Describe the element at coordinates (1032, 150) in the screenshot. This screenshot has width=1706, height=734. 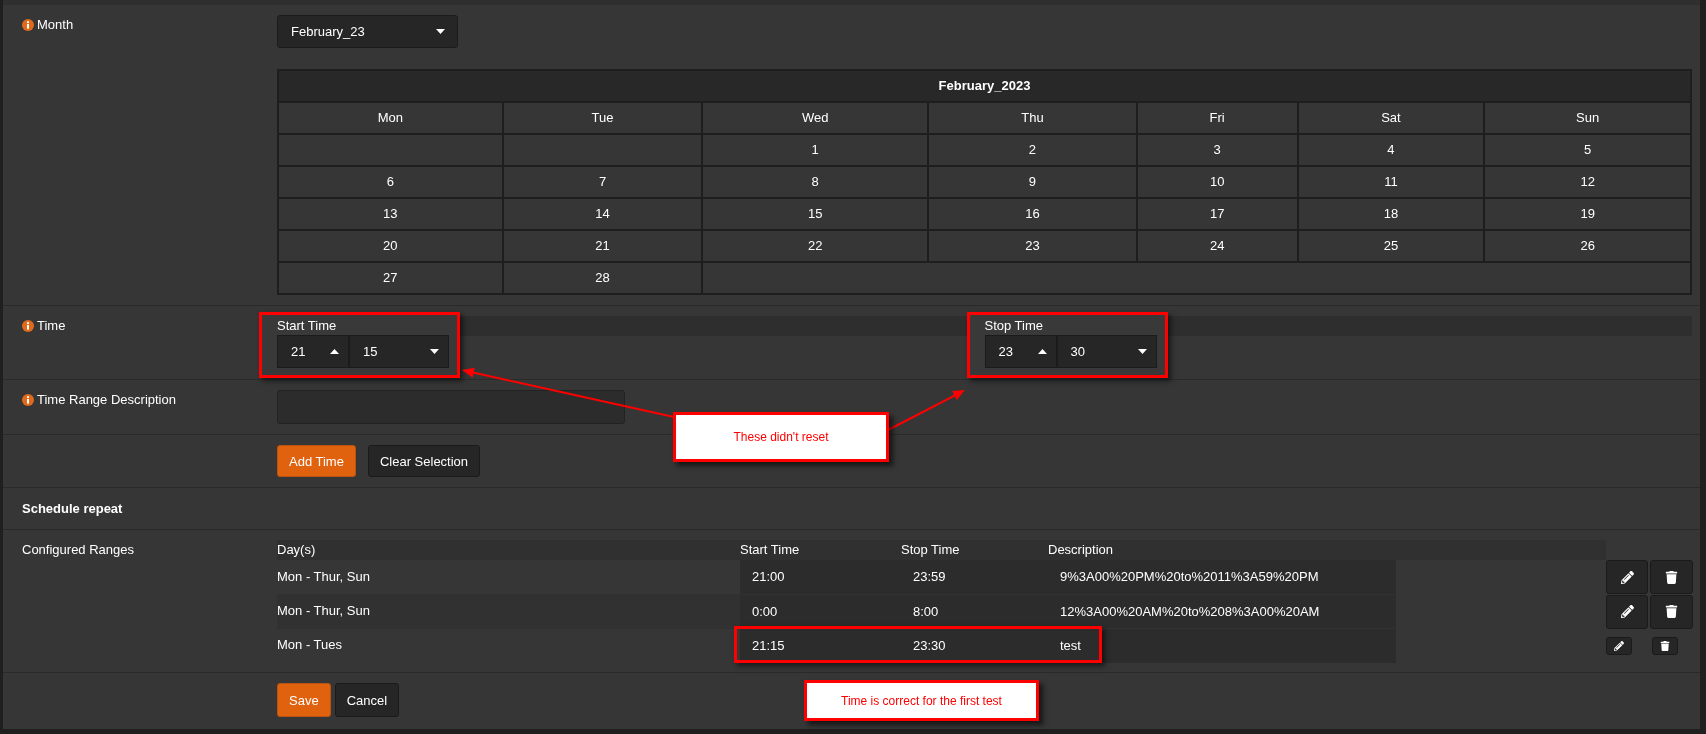
I see `calendar-day: 2` at that location.